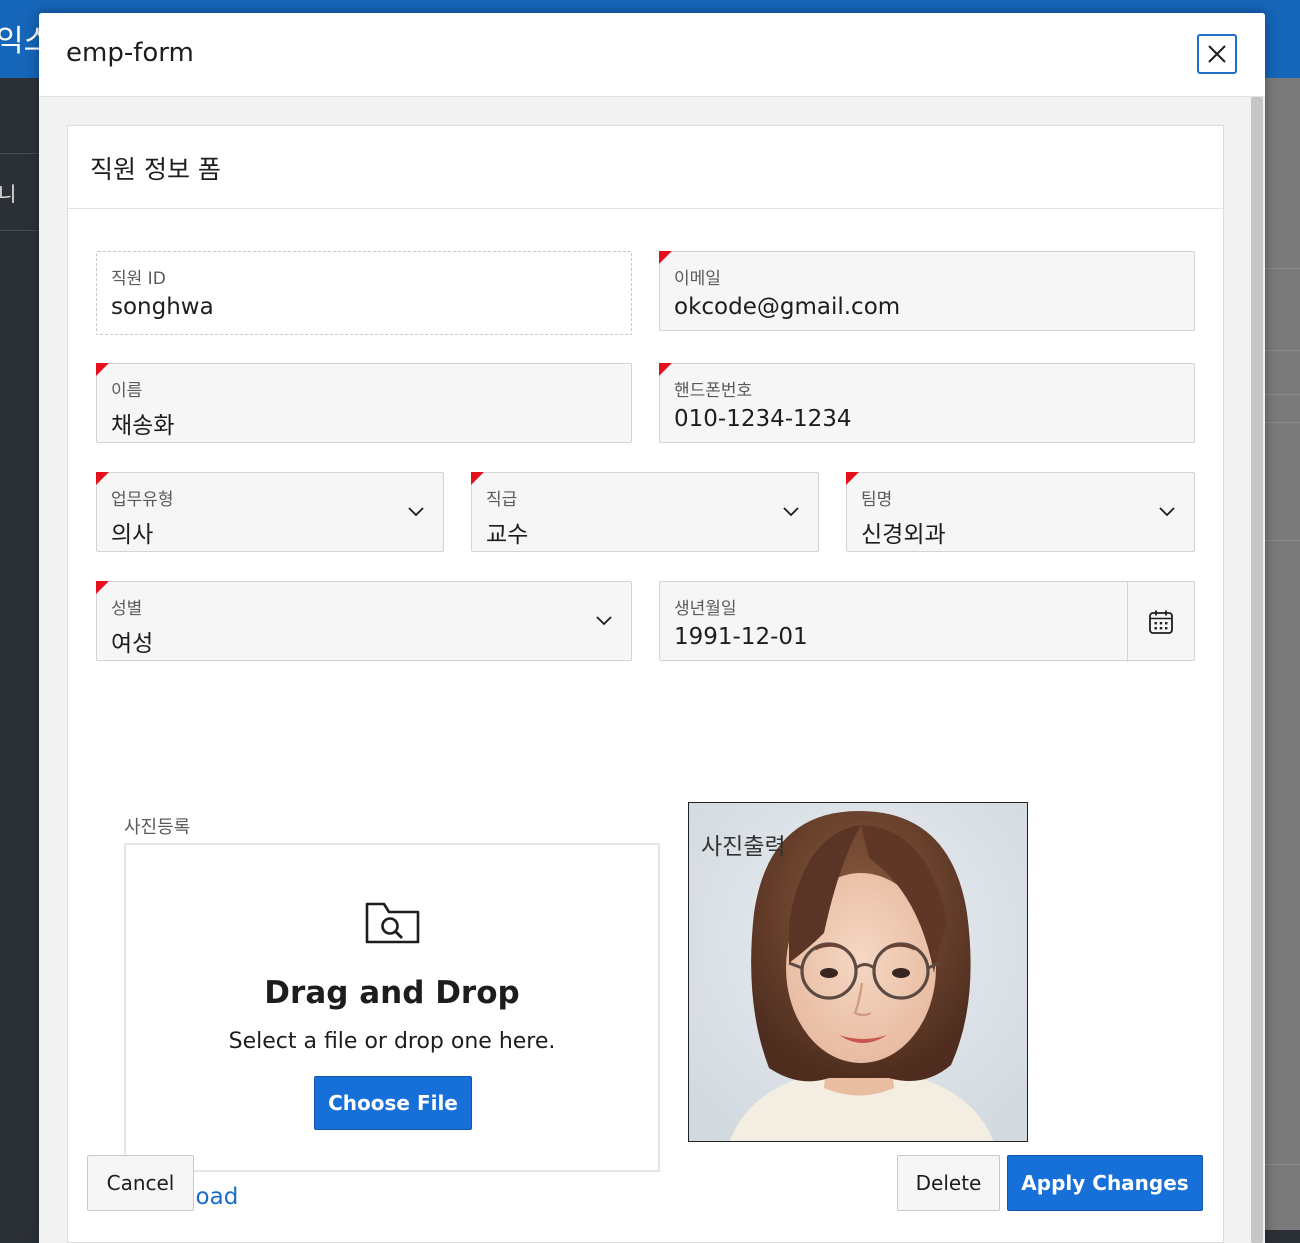  Describe the element at coordinates (364, 621) in the screenshot. I see `gender-select: 성별 여성` at that location.